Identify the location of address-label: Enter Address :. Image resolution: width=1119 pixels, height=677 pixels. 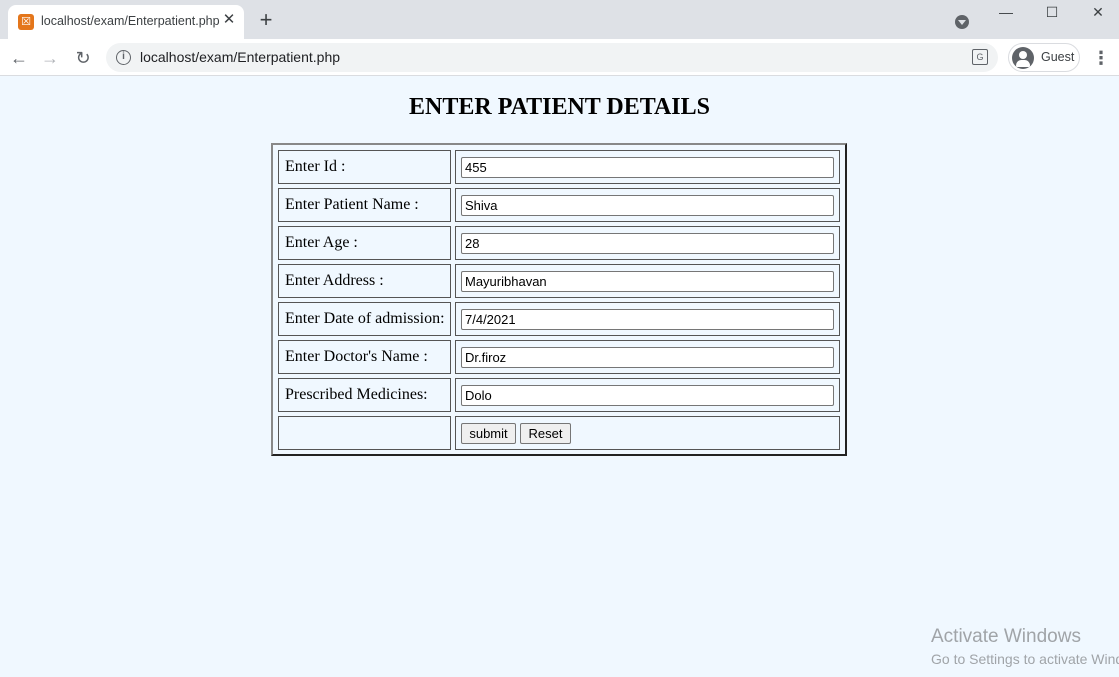
(364, 281).